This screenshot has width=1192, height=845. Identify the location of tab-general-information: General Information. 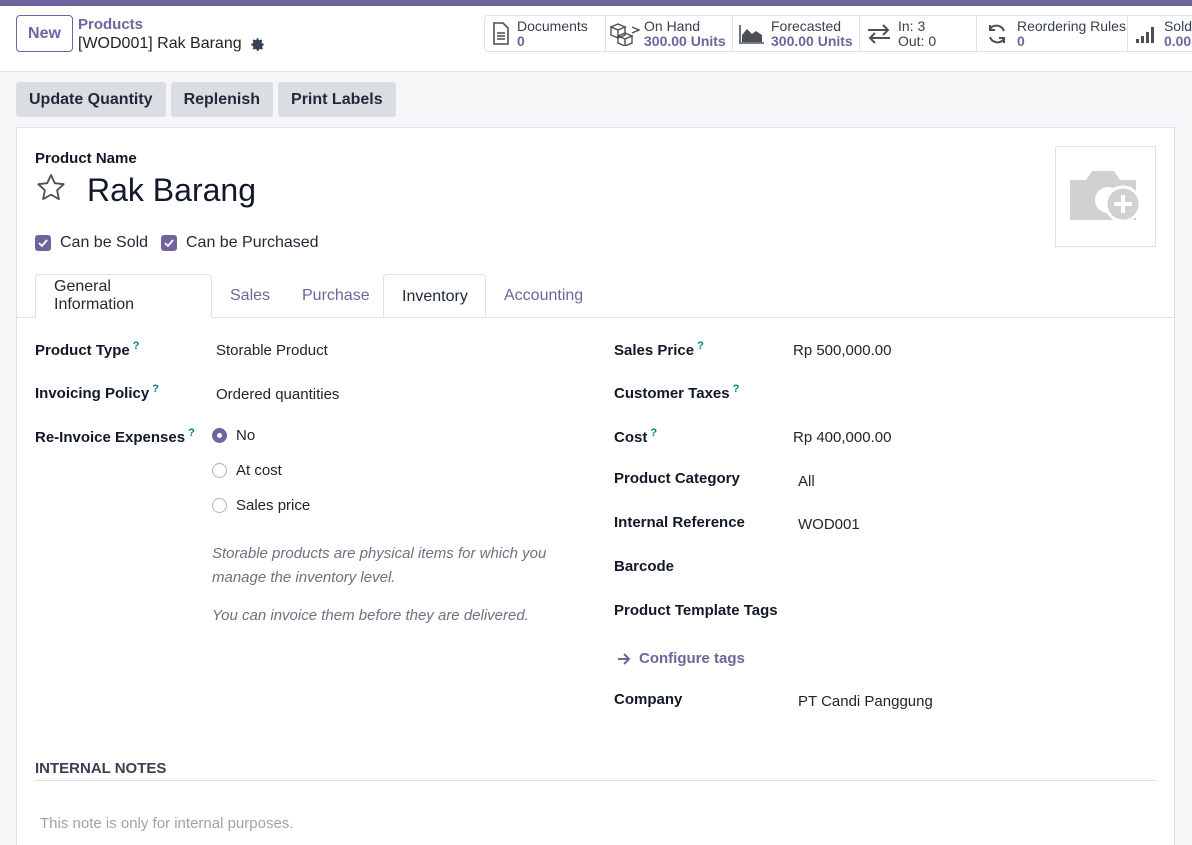
(123, 296).